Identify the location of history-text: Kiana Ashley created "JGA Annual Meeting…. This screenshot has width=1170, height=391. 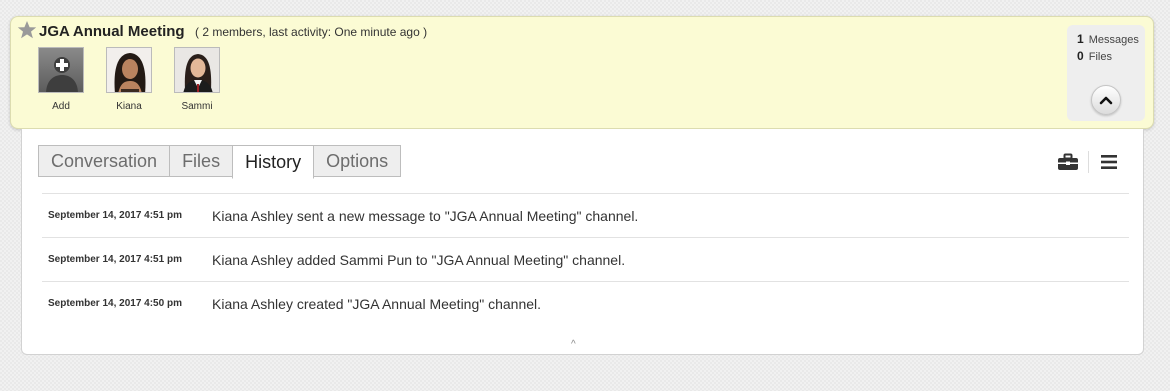
(377, 303).